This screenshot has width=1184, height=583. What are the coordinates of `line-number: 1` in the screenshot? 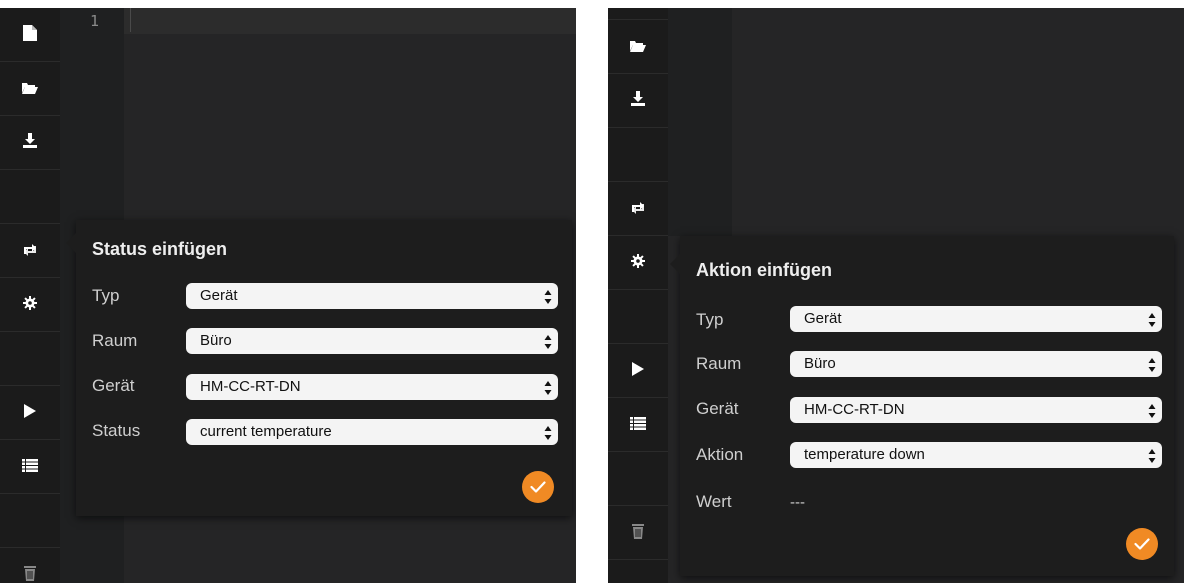 It's located at (95, 21).